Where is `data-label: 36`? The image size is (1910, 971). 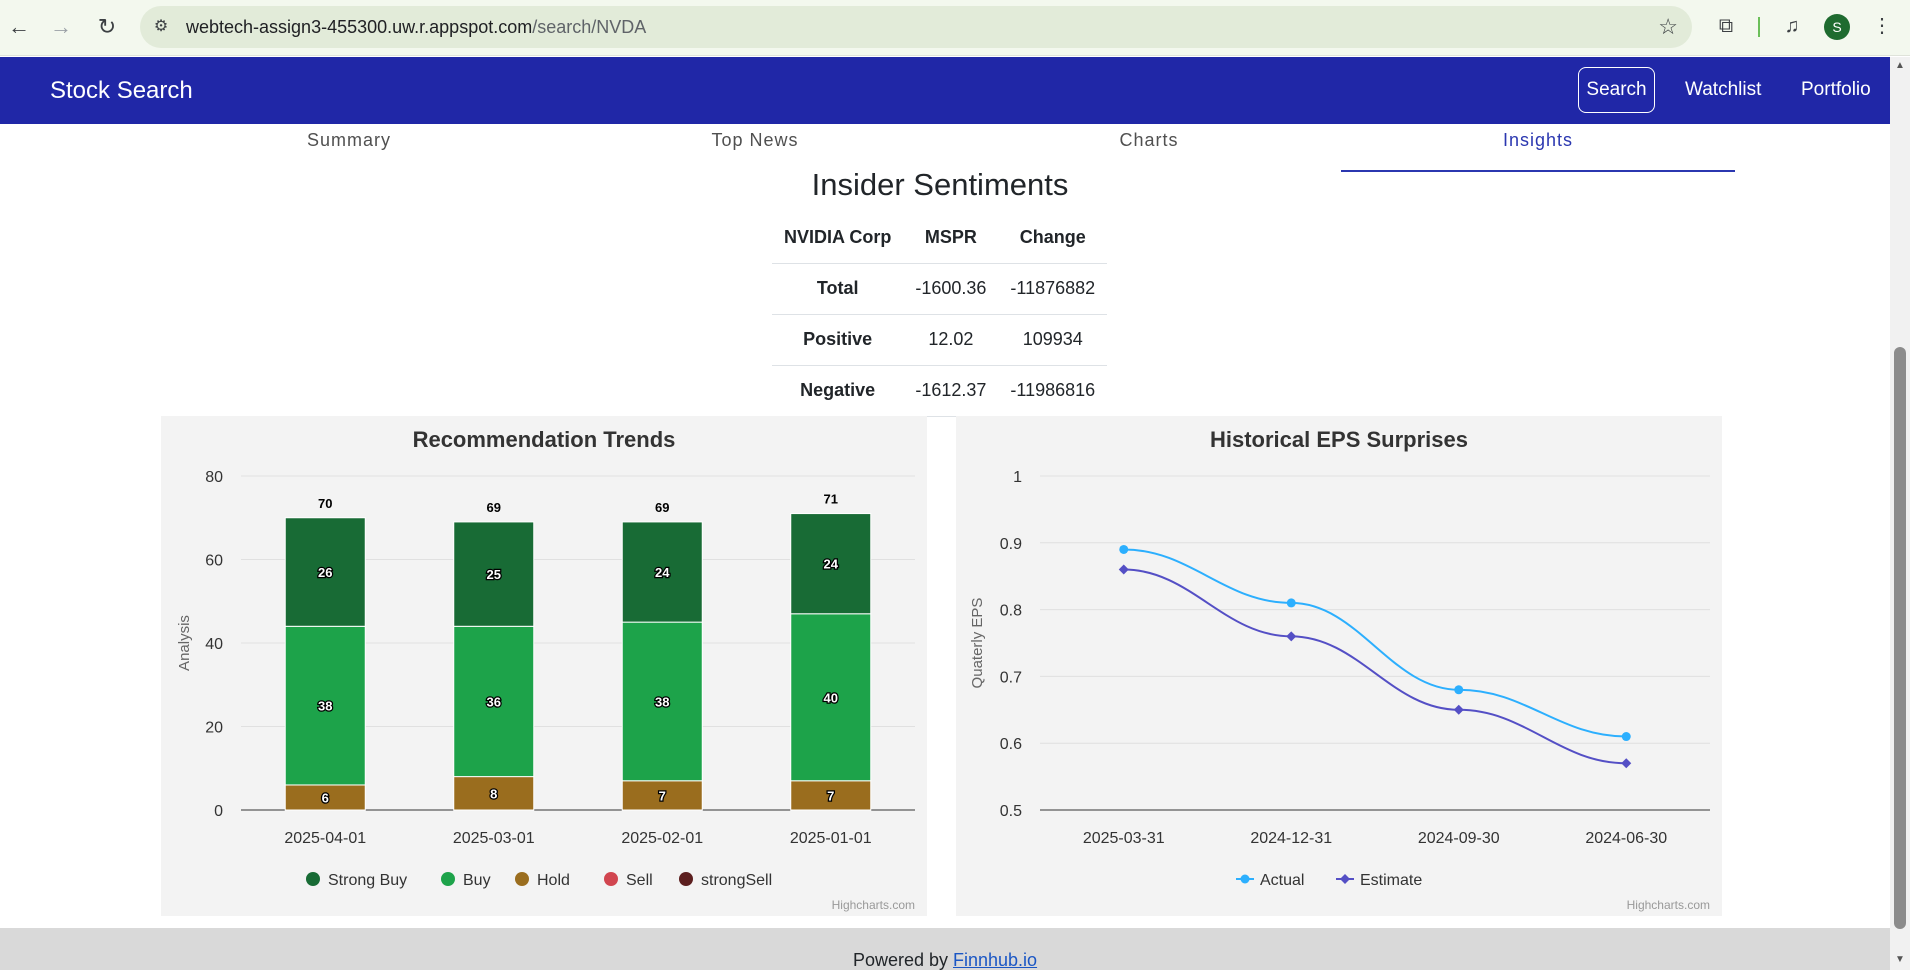
data-label: 36 is located at coordinates (494, 701).